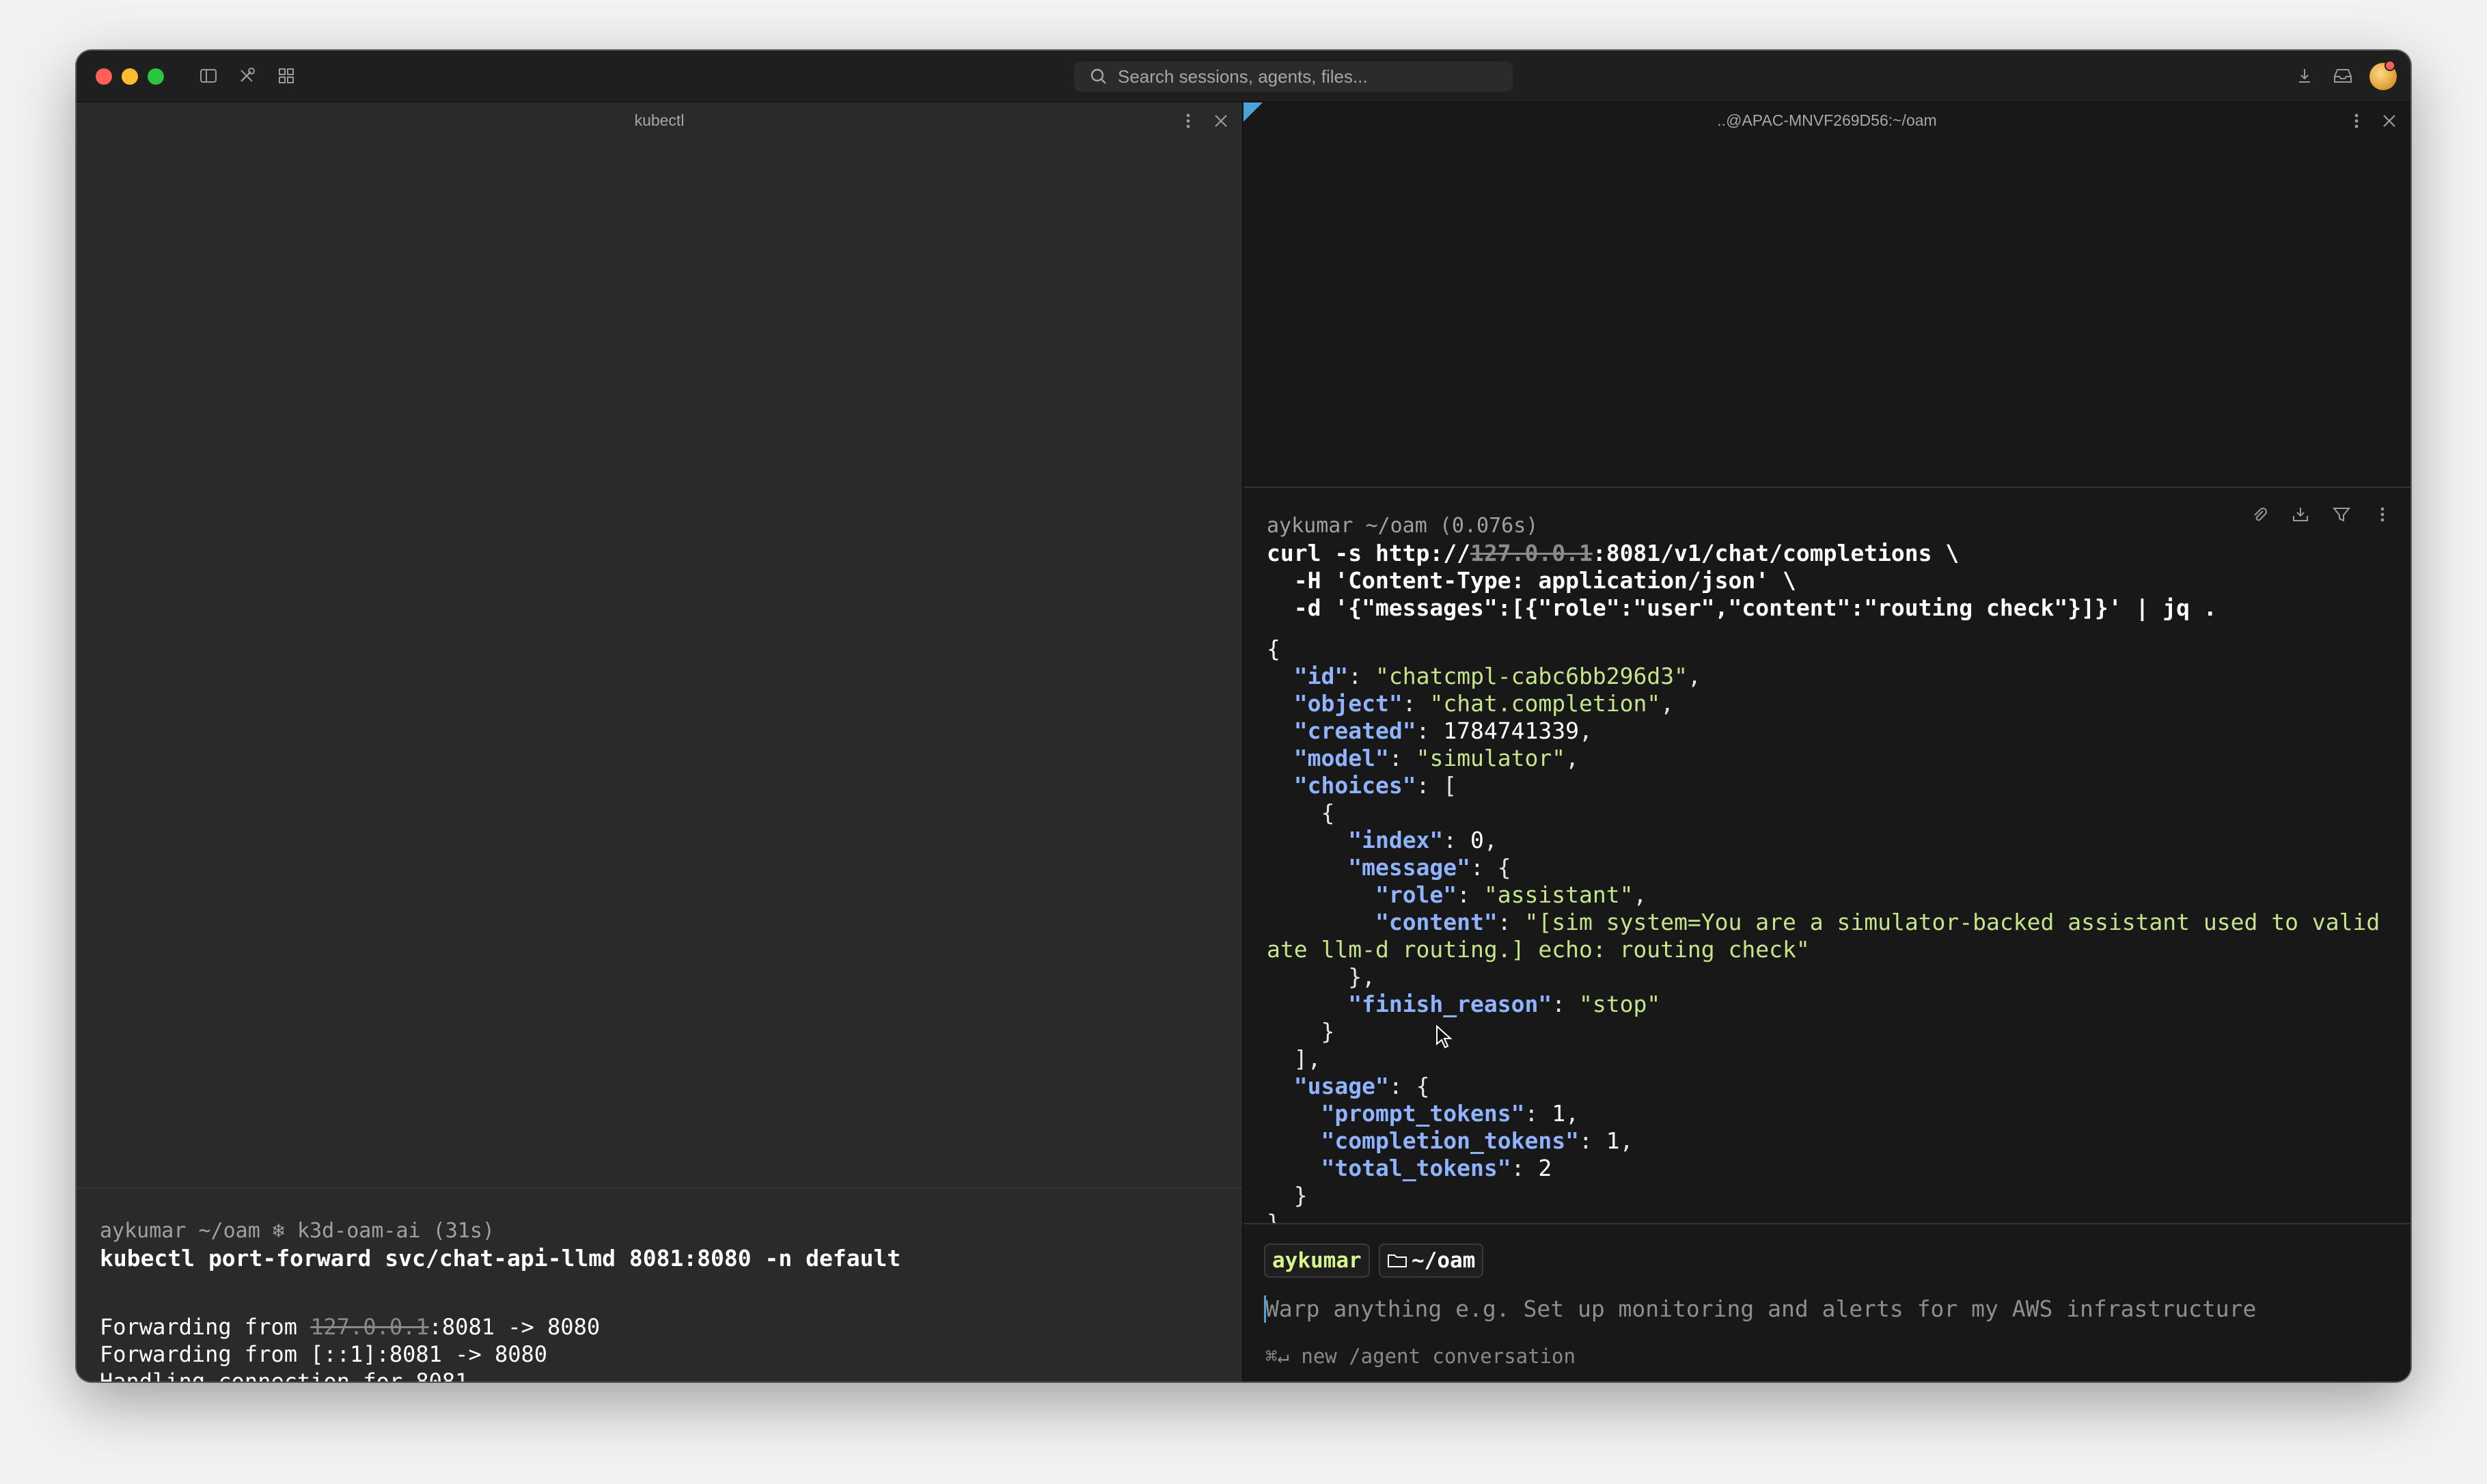  I want to click on json-model: simulator, so click(1490, 758).